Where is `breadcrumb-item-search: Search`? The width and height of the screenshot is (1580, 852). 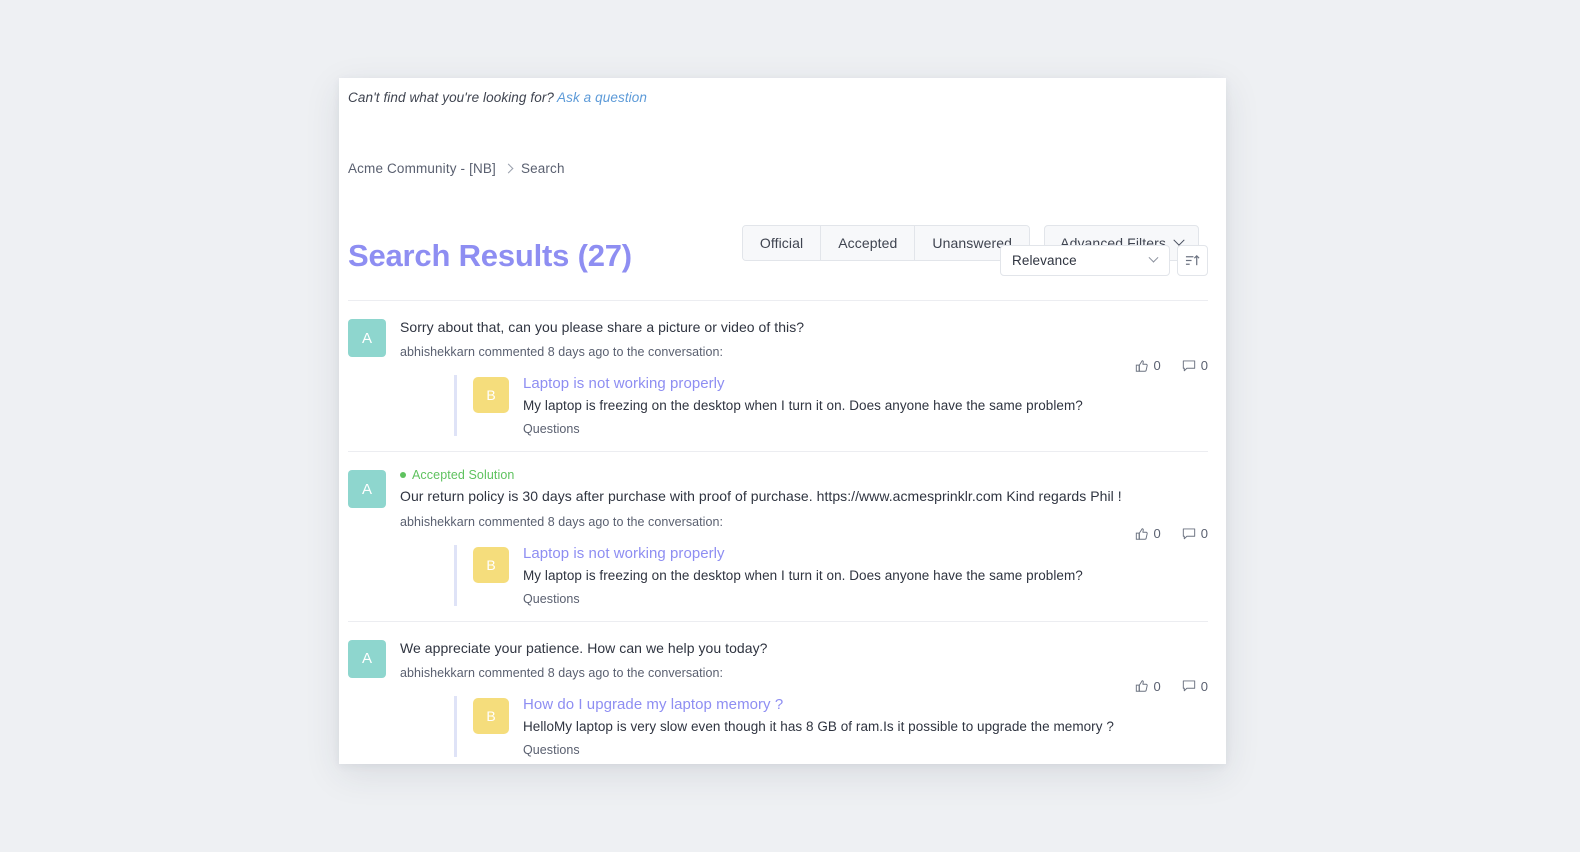 breadcrumb-item-search: Search is located at coordinates (542, 168).